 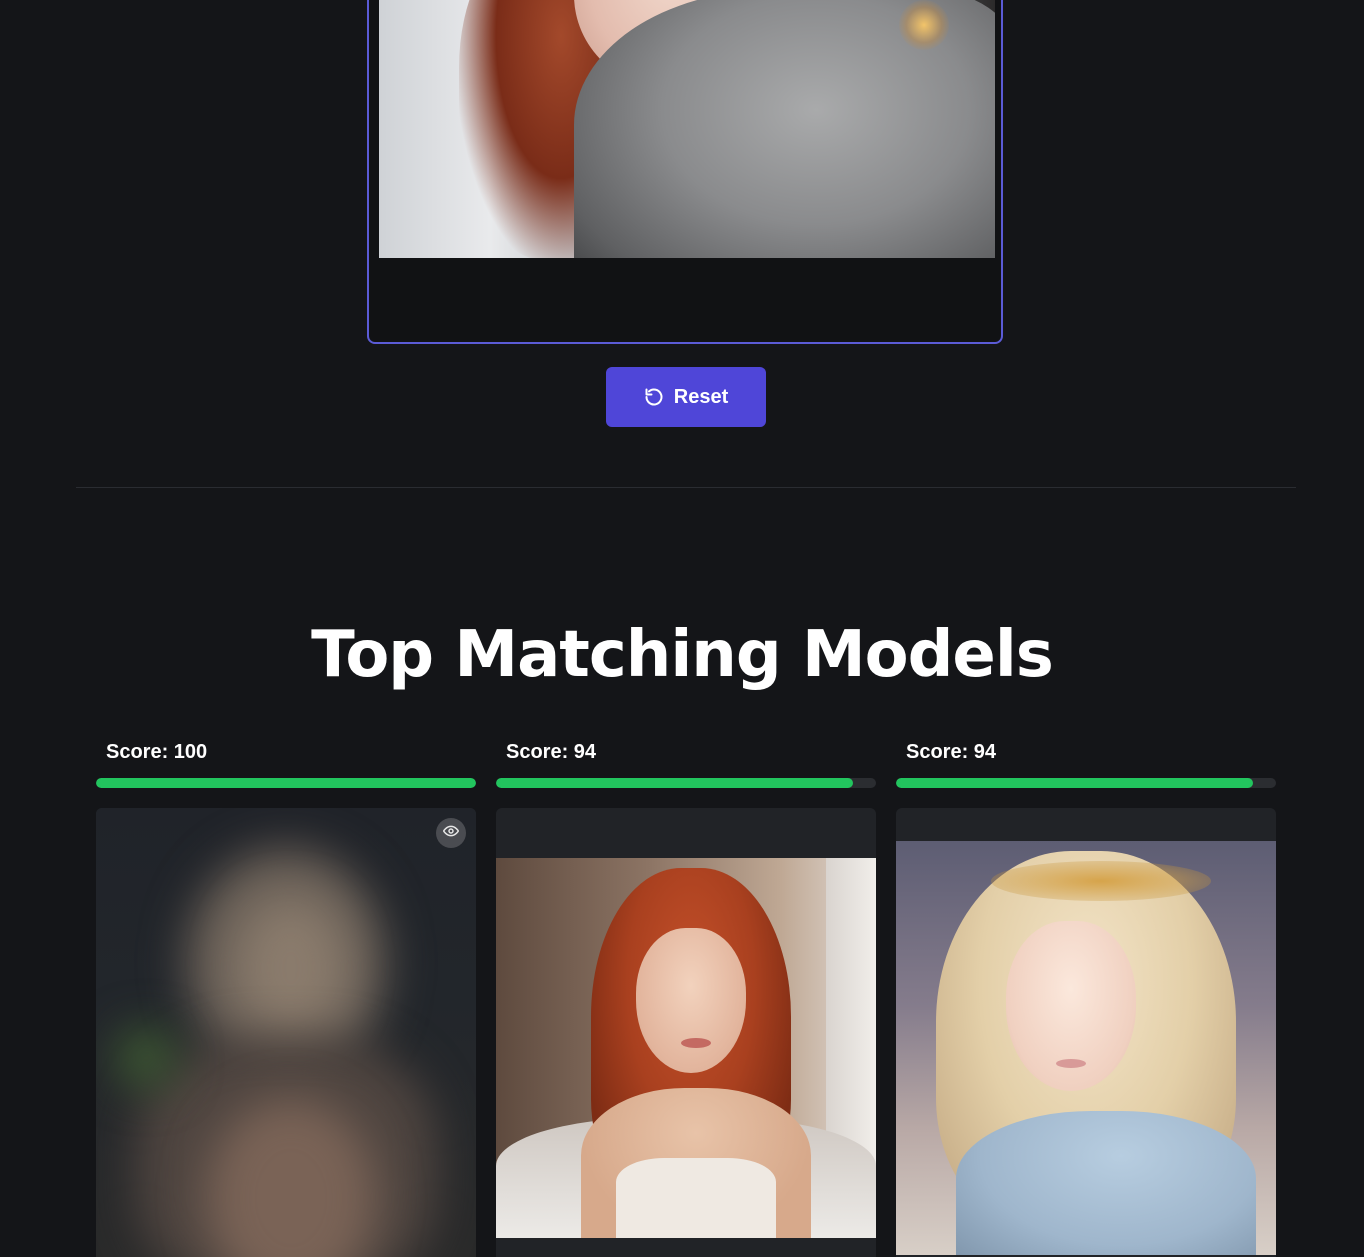 I want to click on reset-label: Reset, so click(x=701, y=396).